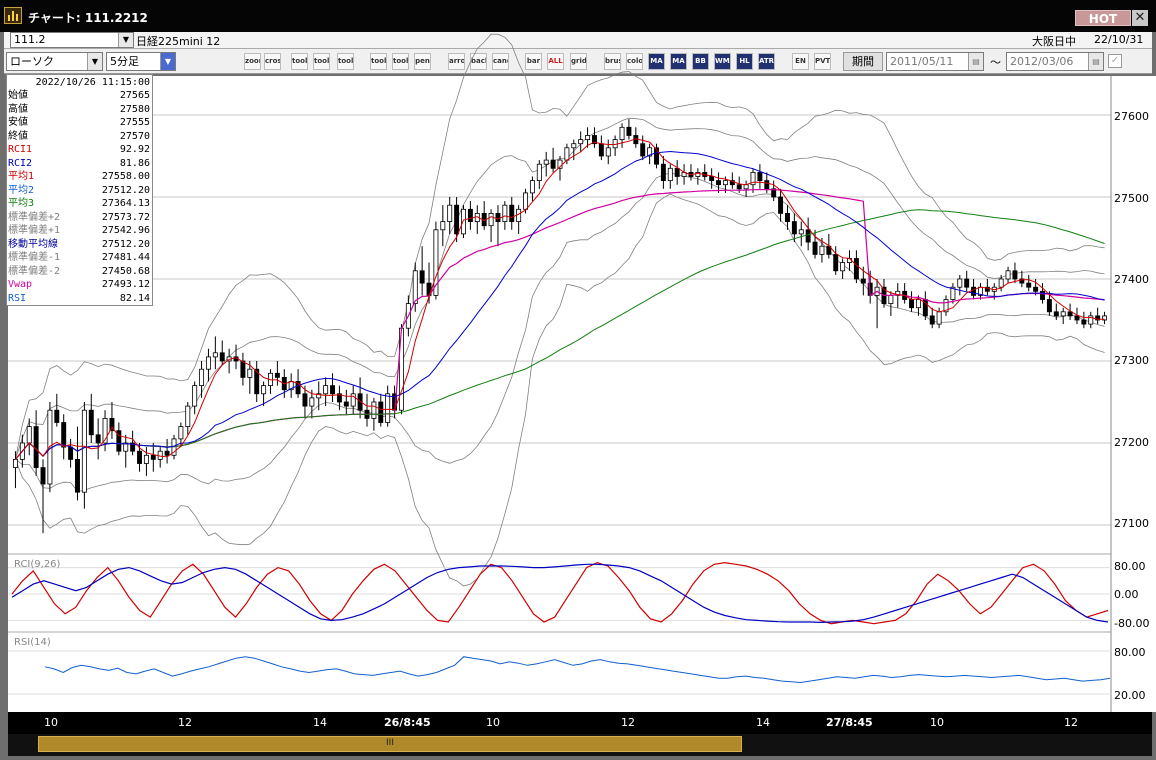  What do you see at coordinates (1131, 198) in the screenshot?
I see `price-tick: 27500` at bounding box center [1131, 198].